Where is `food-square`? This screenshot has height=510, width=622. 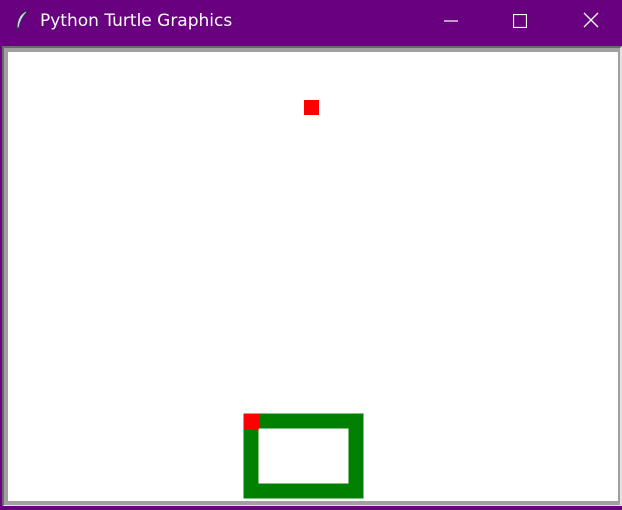
food-square is located at coordinates (311, 107).